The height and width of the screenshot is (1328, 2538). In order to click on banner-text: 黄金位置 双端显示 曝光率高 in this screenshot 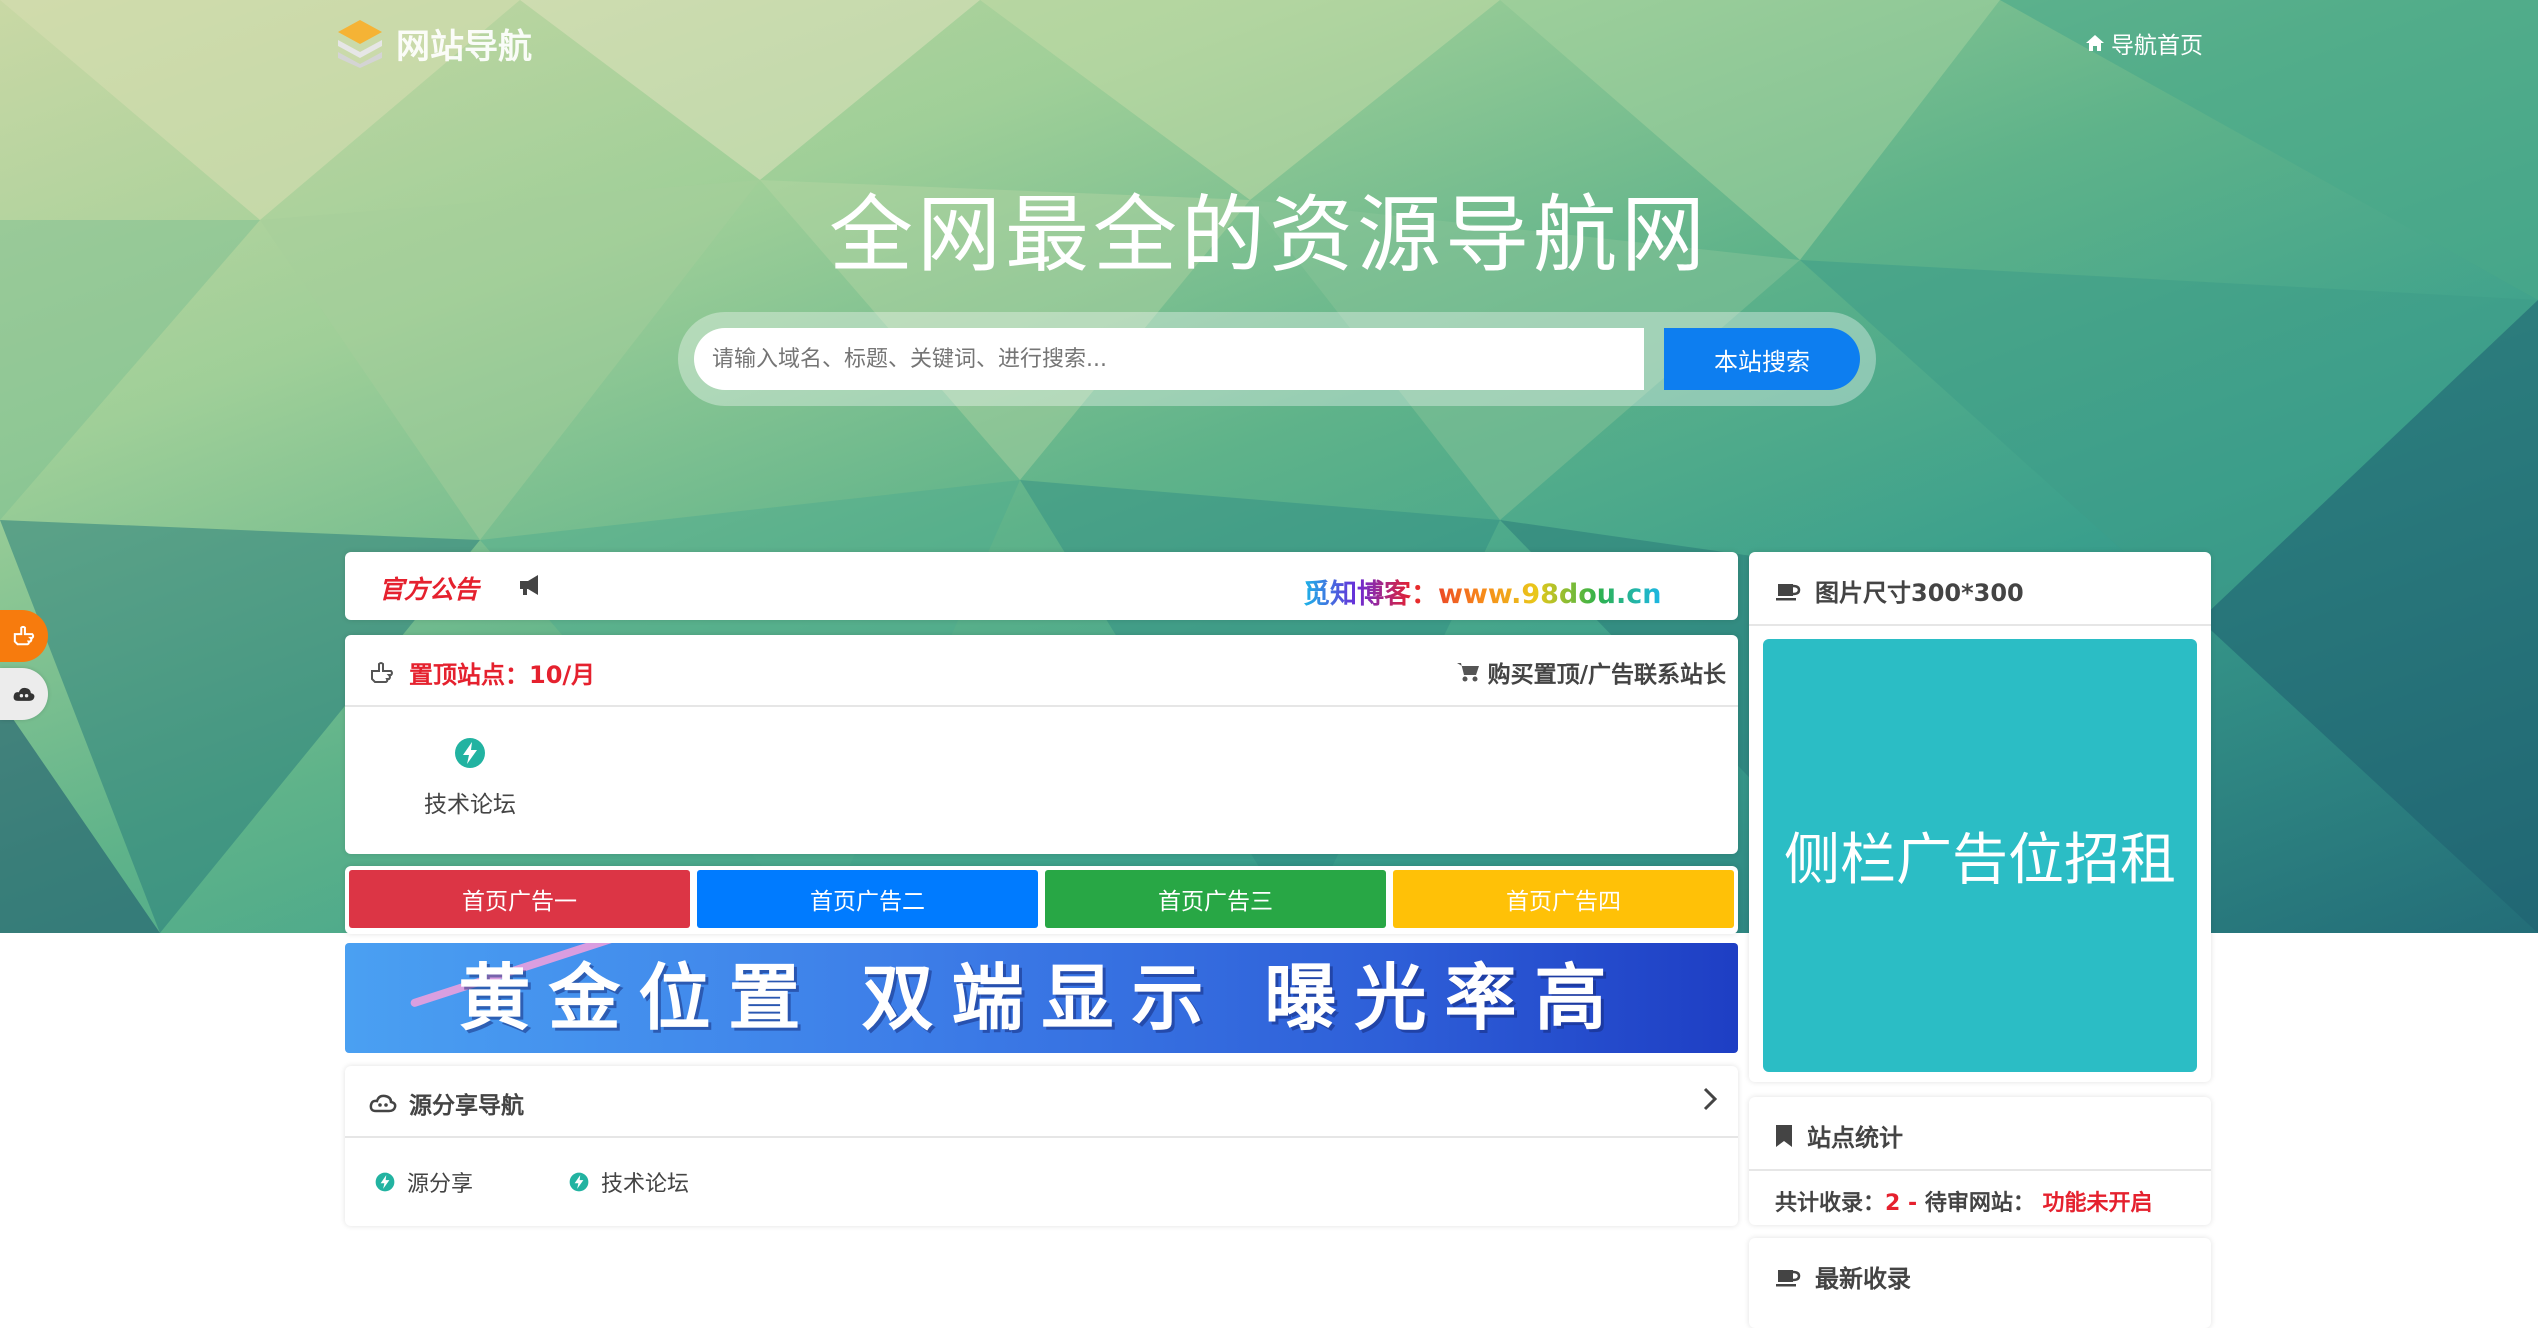, I will do `click(1041, 998)`.